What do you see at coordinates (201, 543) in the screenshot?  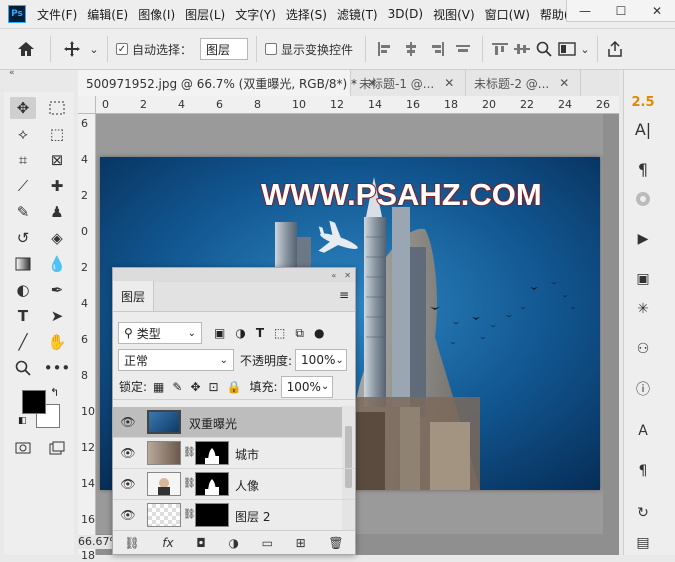 I see `add-mask-icon: ◘` at bounding box center [201, 543].